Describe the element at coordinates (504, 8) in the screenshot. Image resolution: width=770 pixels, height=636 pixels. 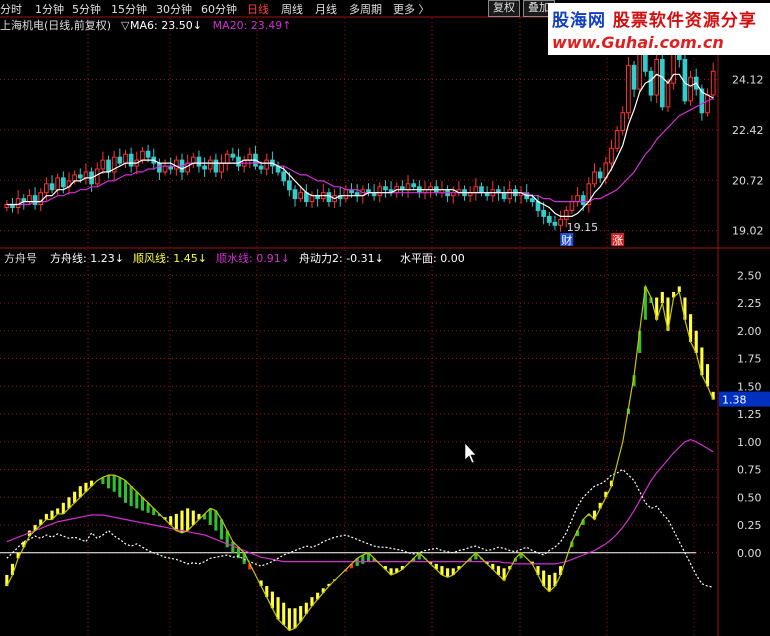
I see `restore-button: 复权` at that location.